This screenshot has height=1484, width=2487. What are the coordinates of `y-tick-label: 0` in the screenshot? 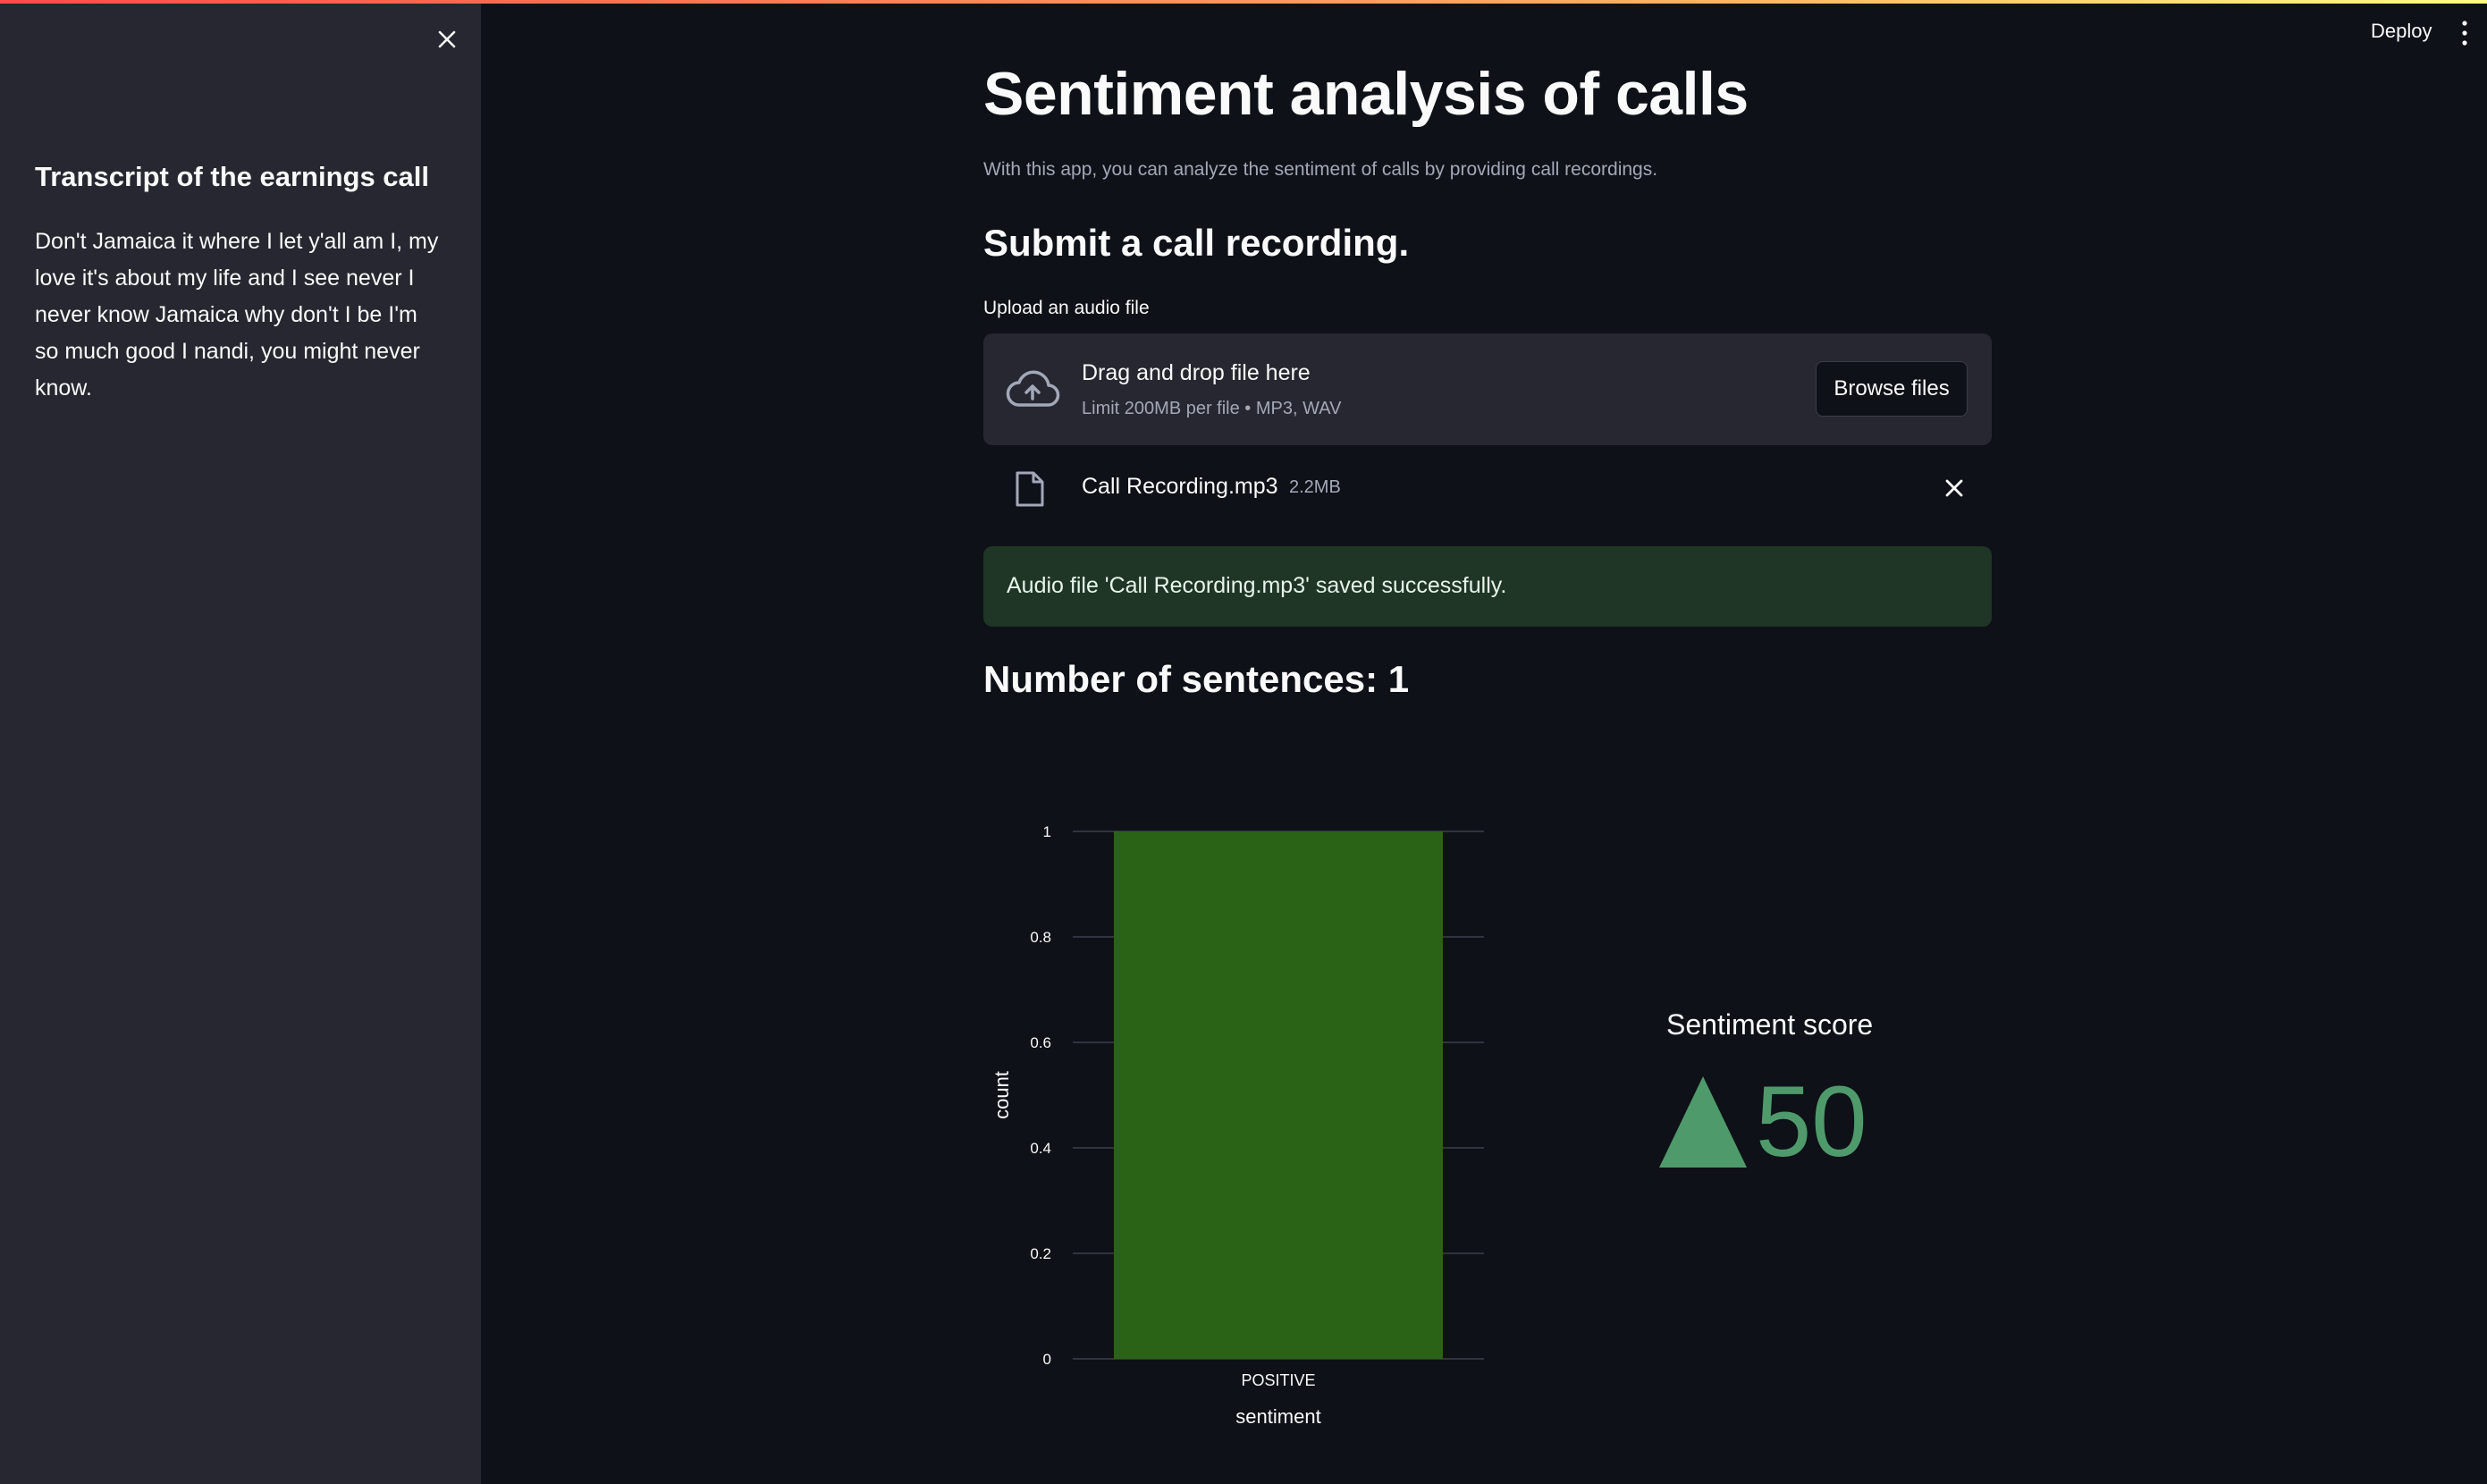 It's located at (1047, 1359).